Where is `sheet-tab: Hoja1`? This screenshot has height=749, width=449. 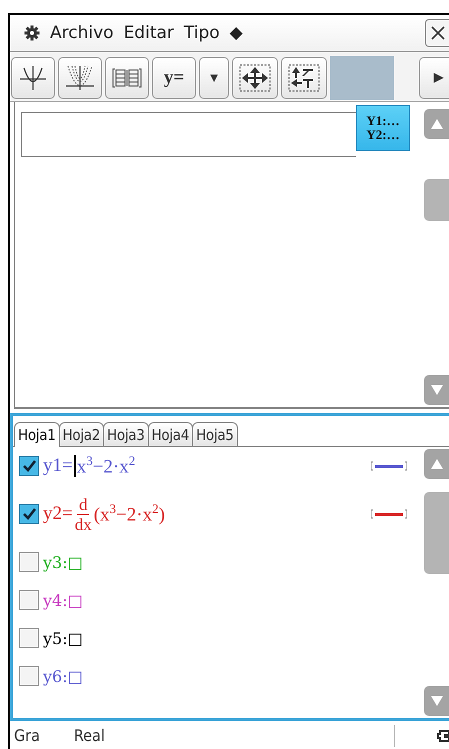 sheet-tab: Hoja1 is located at coordinates (37, 434).